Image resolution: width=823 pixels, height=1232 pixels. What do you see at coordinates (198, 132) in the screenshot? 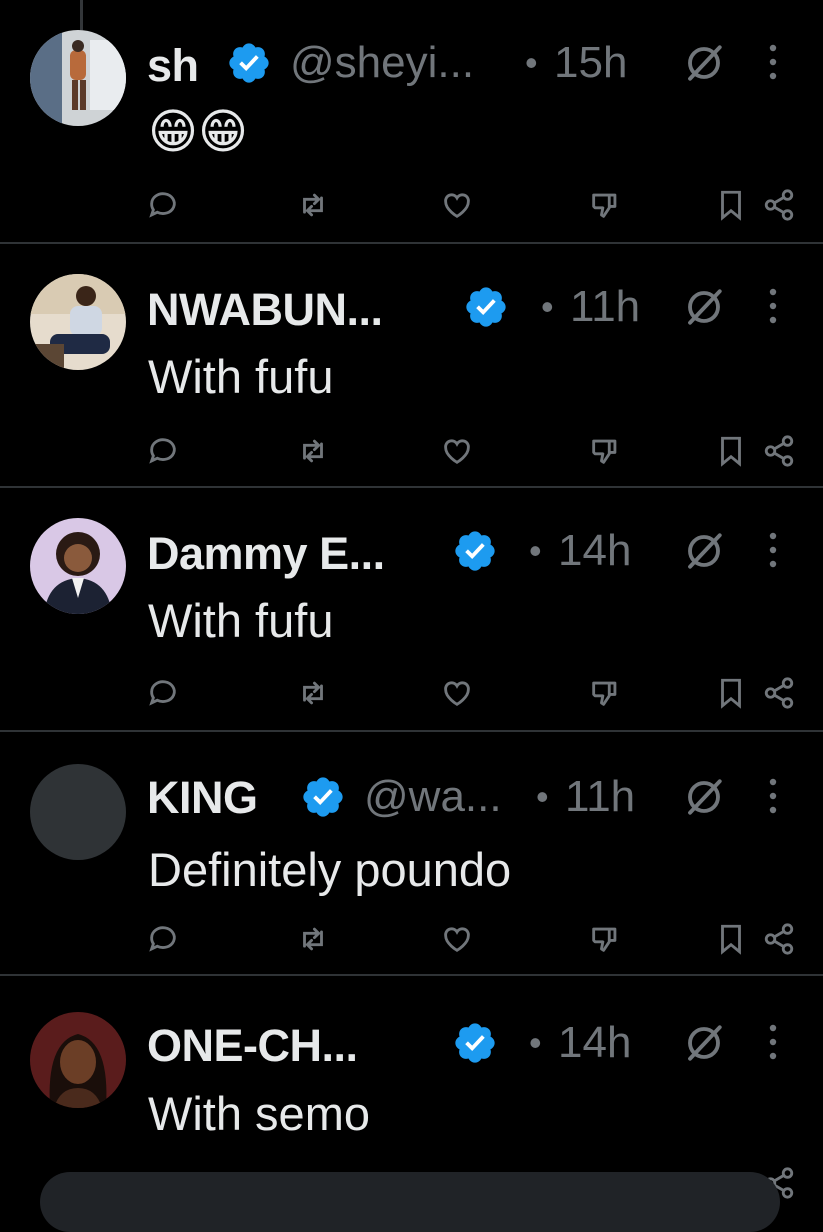
I see `post-emoji: 😁😁` at bounding box center [198, 132].